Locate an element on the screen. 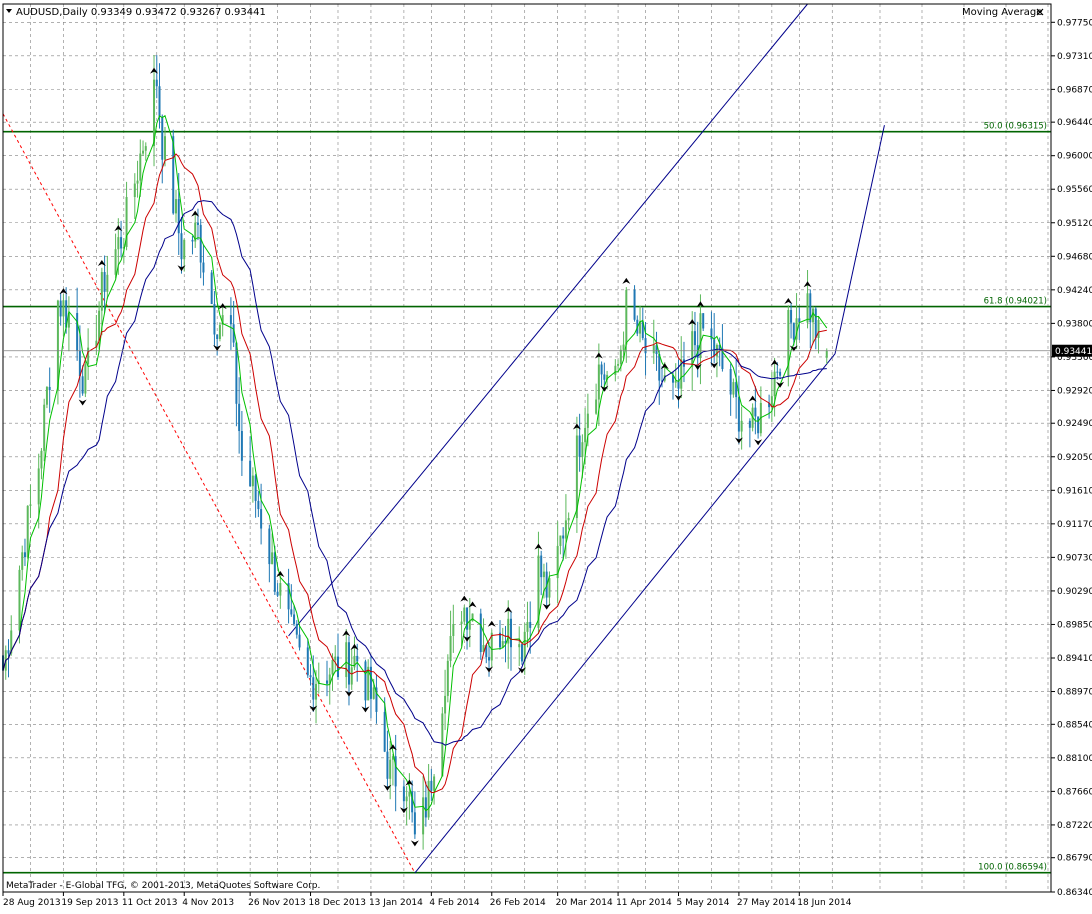 The width and height of the screenshot is (1092, 914). y-tick-label: 0.92490 is located at coordinates (1074, 424).